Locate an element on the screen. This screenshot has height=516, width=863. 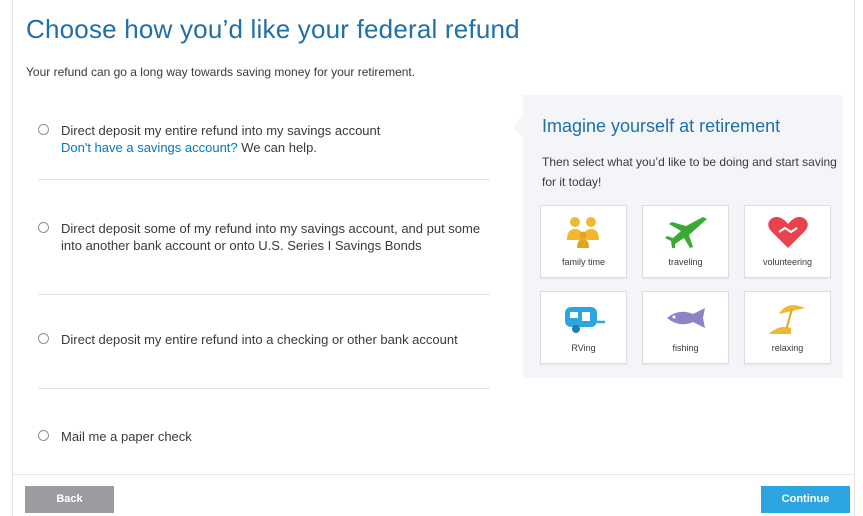
back-button: Back is located at coordinates (69, 499).